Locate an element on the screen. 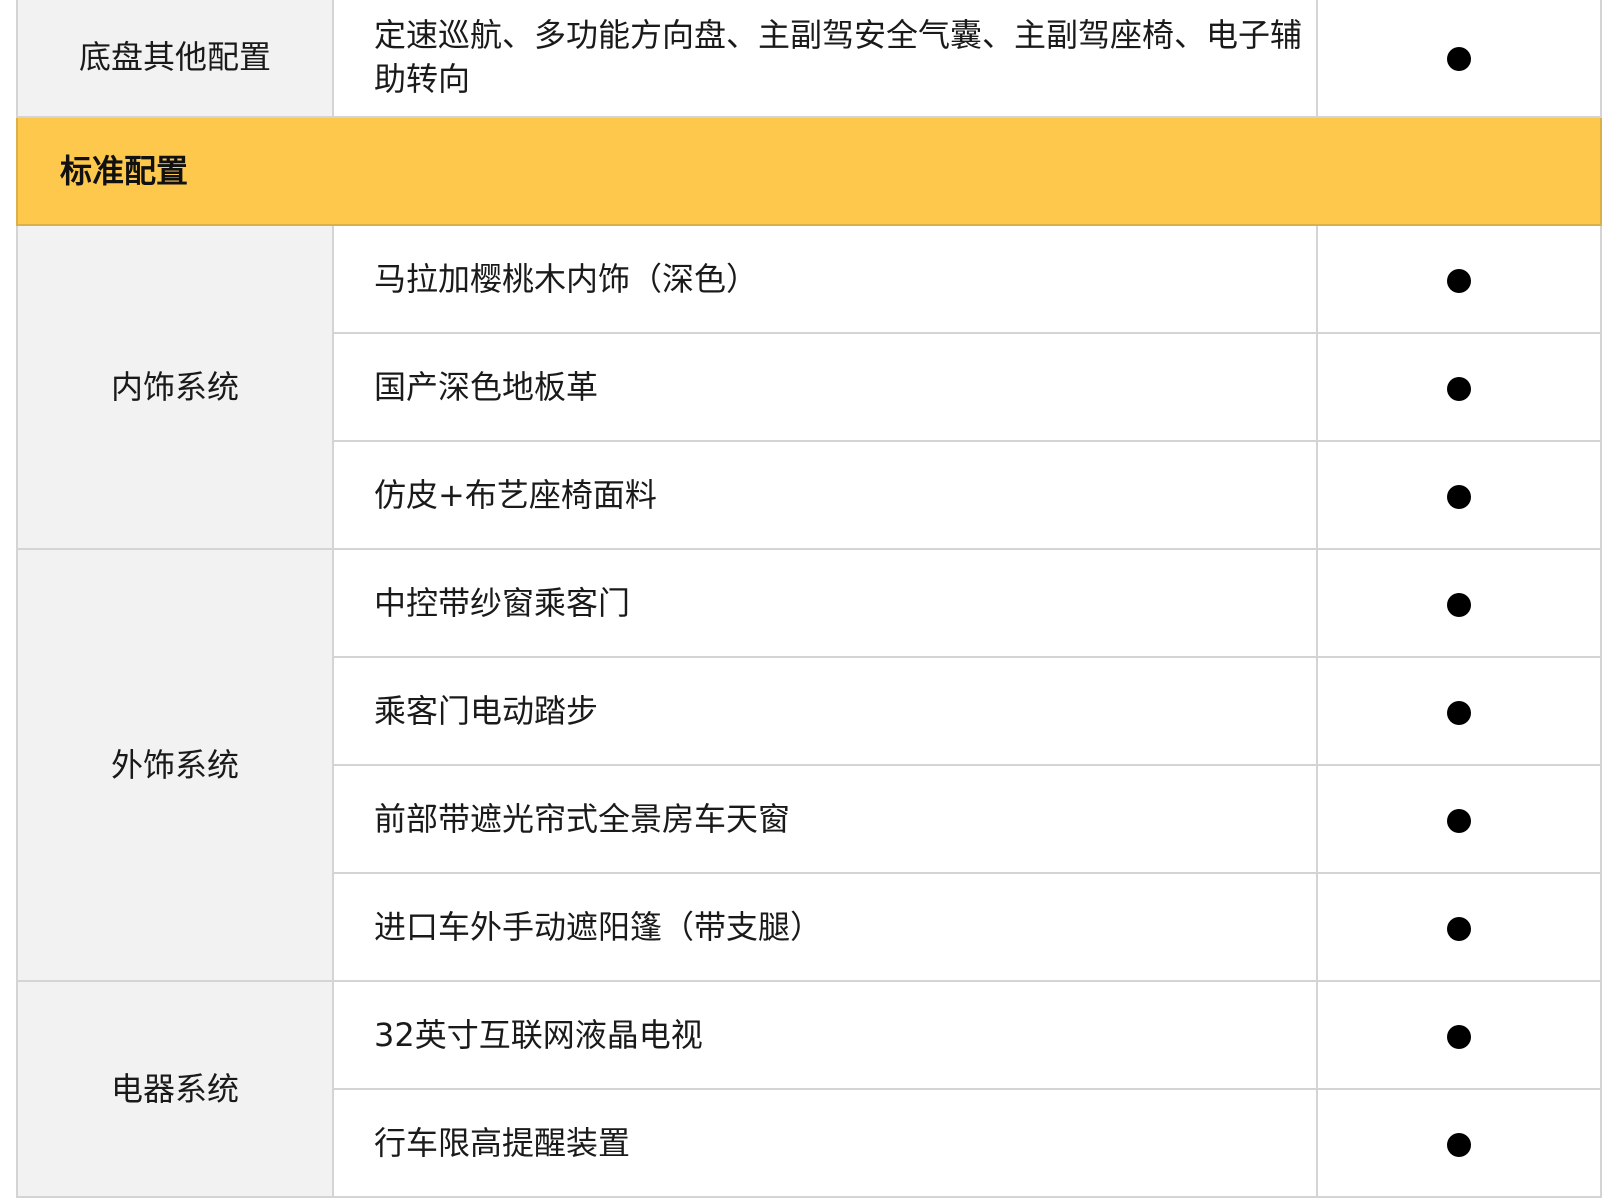  section-title: 标准配置 is located at coordinates (809, 171).